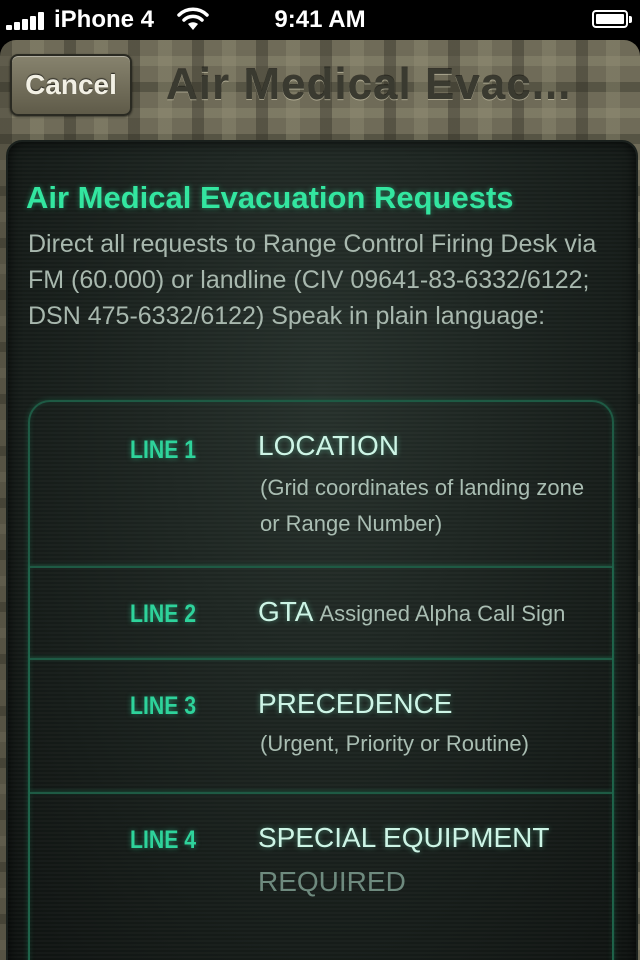  I want to click on line-label: LINE 2, so click(163, 614).